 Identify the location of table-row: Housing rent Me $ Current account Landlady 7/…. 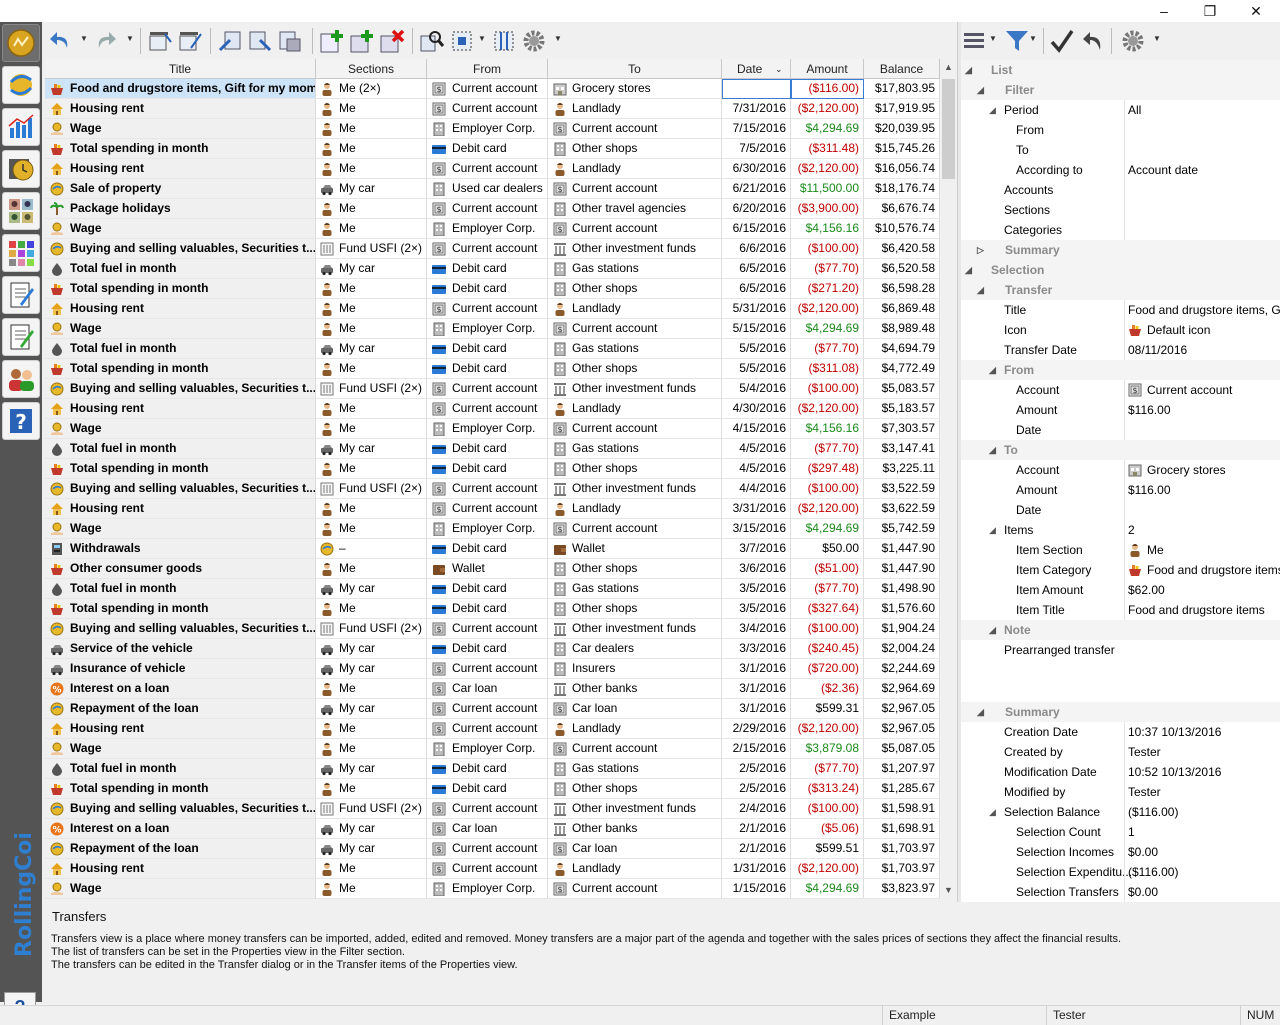
(492, 109).